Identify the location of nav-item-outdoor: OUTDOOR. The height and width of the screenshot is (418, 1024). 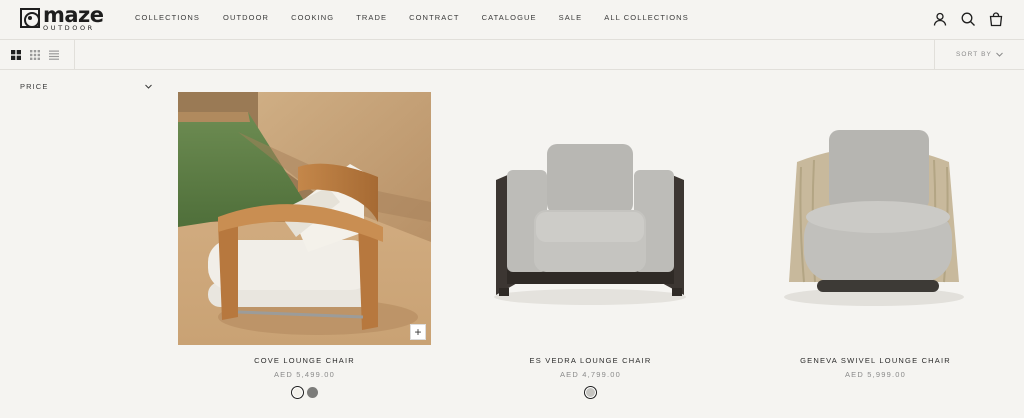
(246, 17).